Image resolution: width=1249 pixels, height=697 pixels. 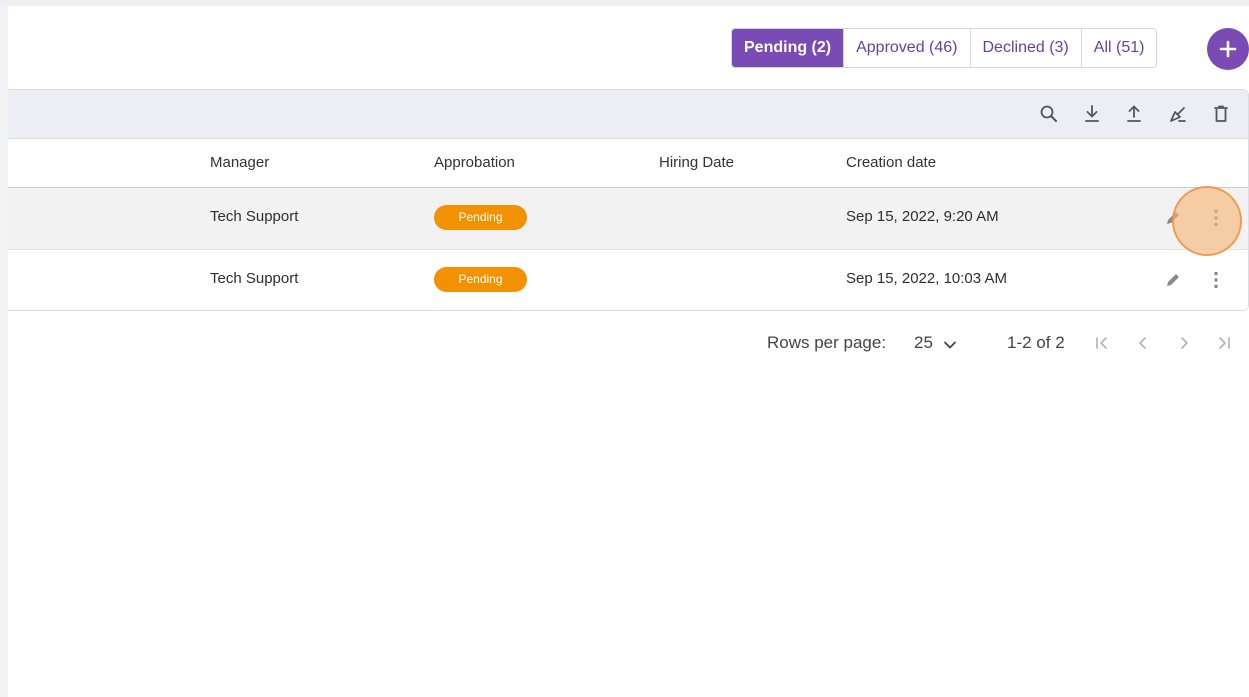 I want to click on filter-all: All (51), so click(x=1119, y=48).